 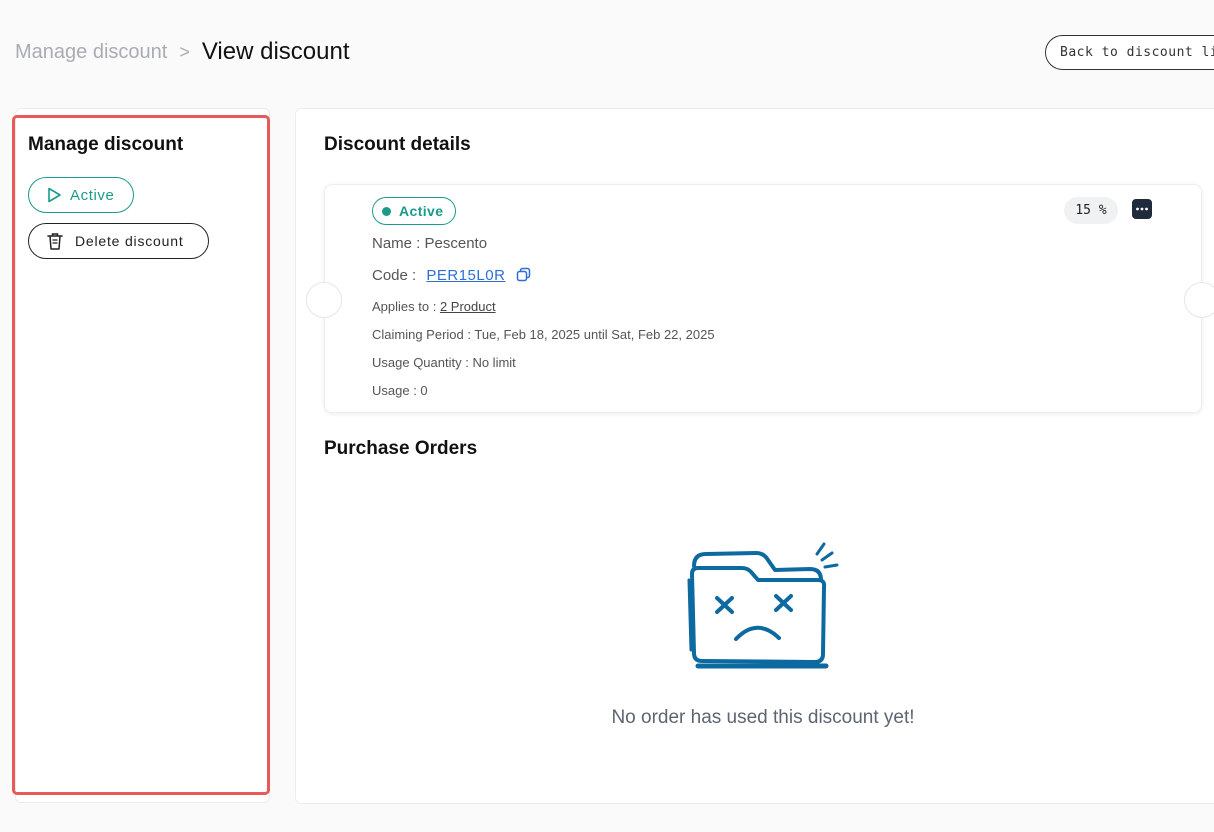 What do you see at coordinates (398, 243) in the screenshot?
I see `name-label: Name :` at bounding box center [398, 243].